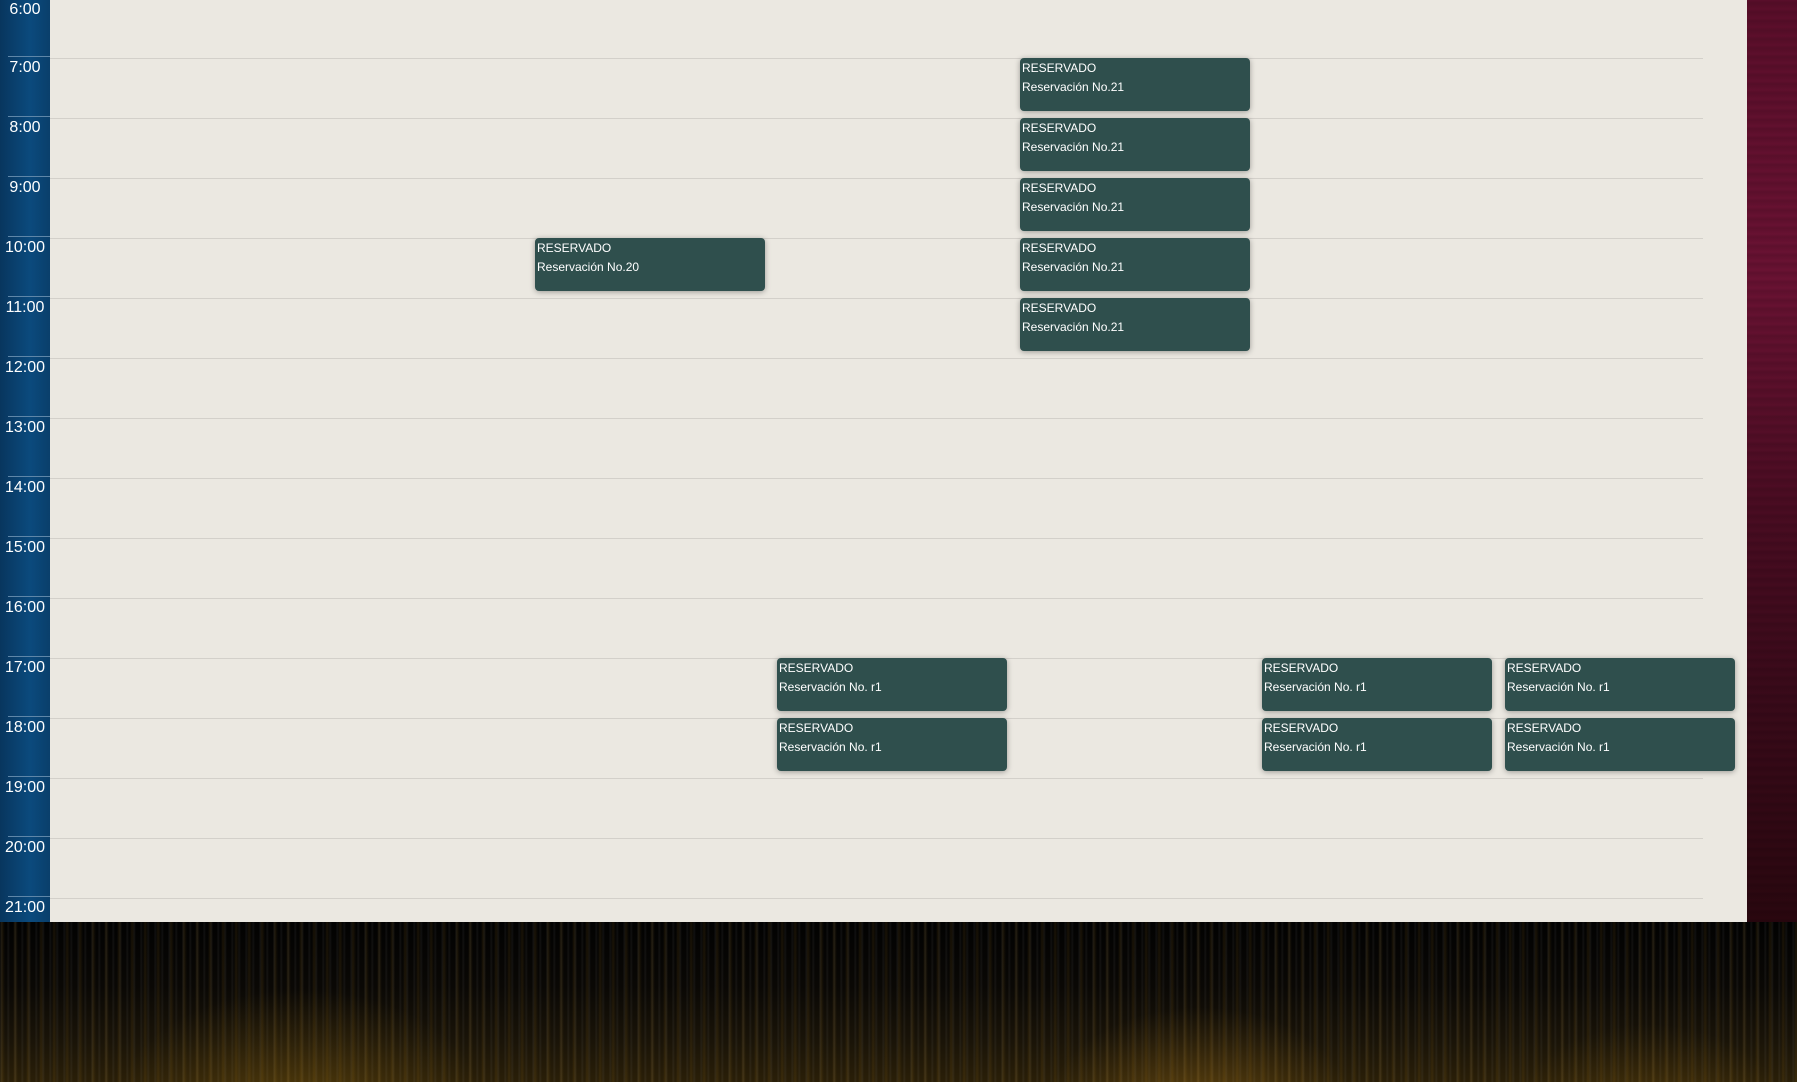  I want to click on time-label: 17:00, so click(25, 667).